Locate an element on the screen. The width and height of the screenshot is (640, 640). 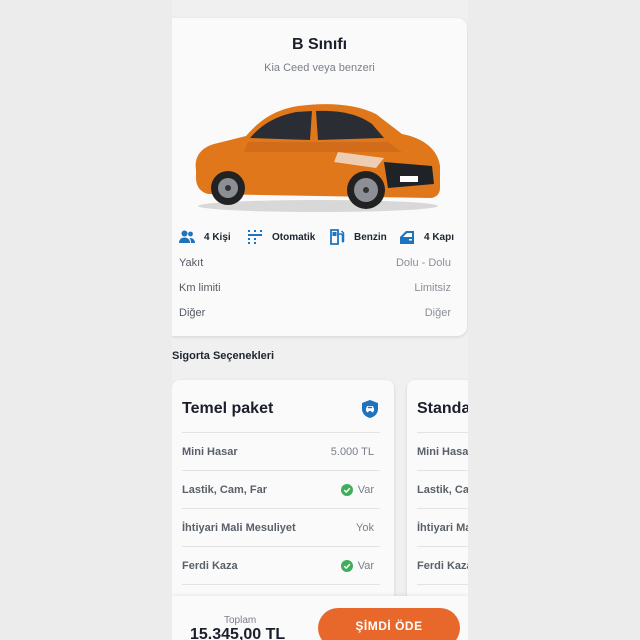
row-value: 5.000 TL is located at coordinates (352, 452).